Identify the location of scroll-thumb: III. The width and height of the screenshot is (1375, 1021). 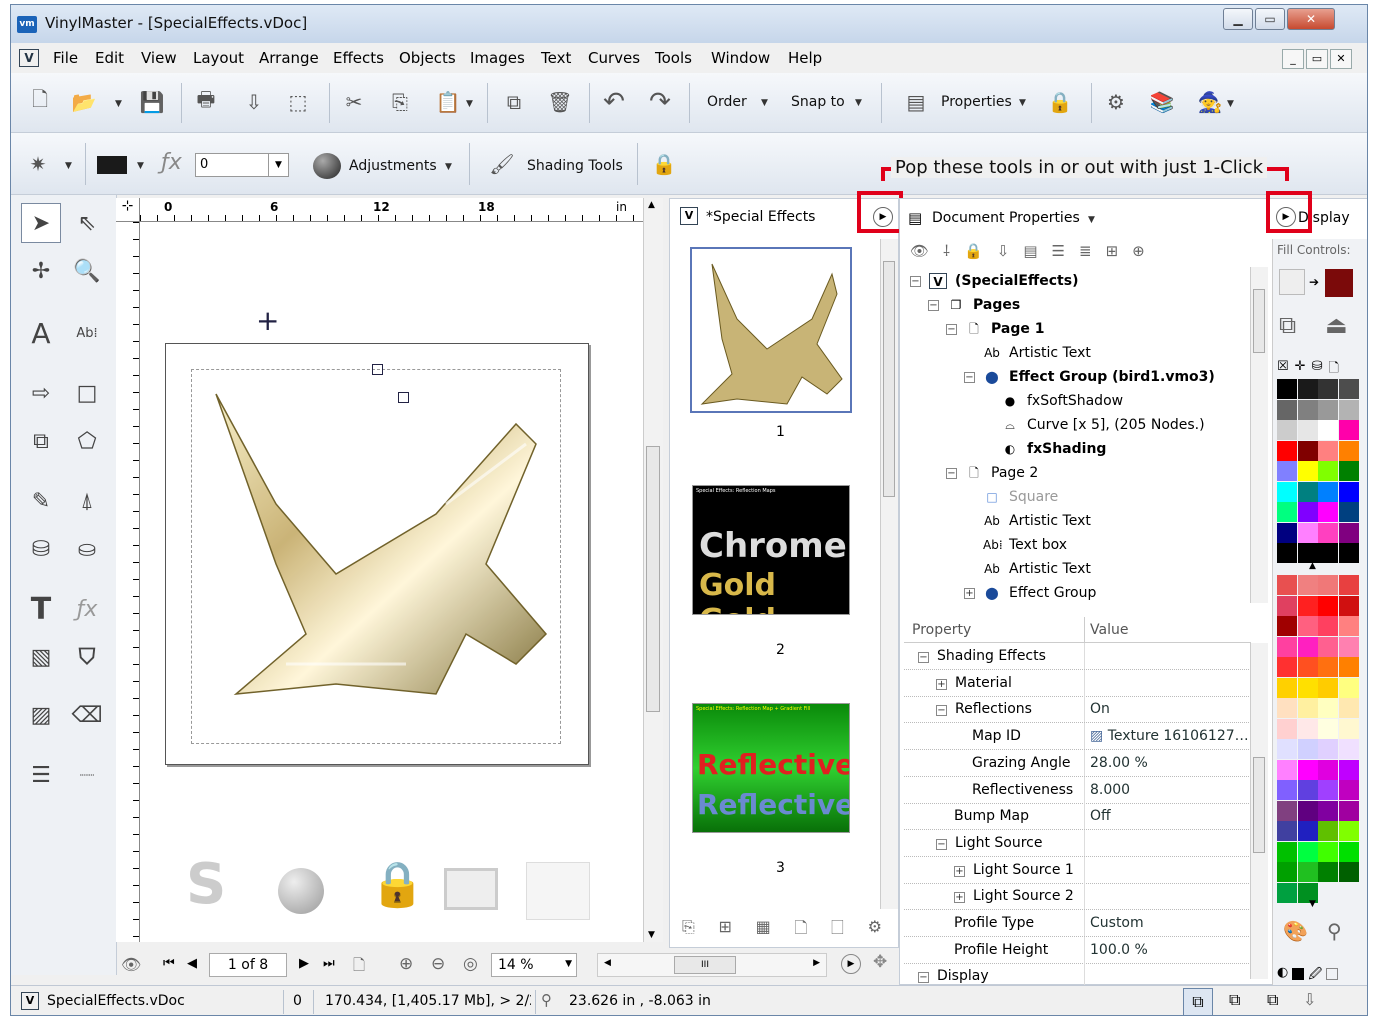
(705, 965).